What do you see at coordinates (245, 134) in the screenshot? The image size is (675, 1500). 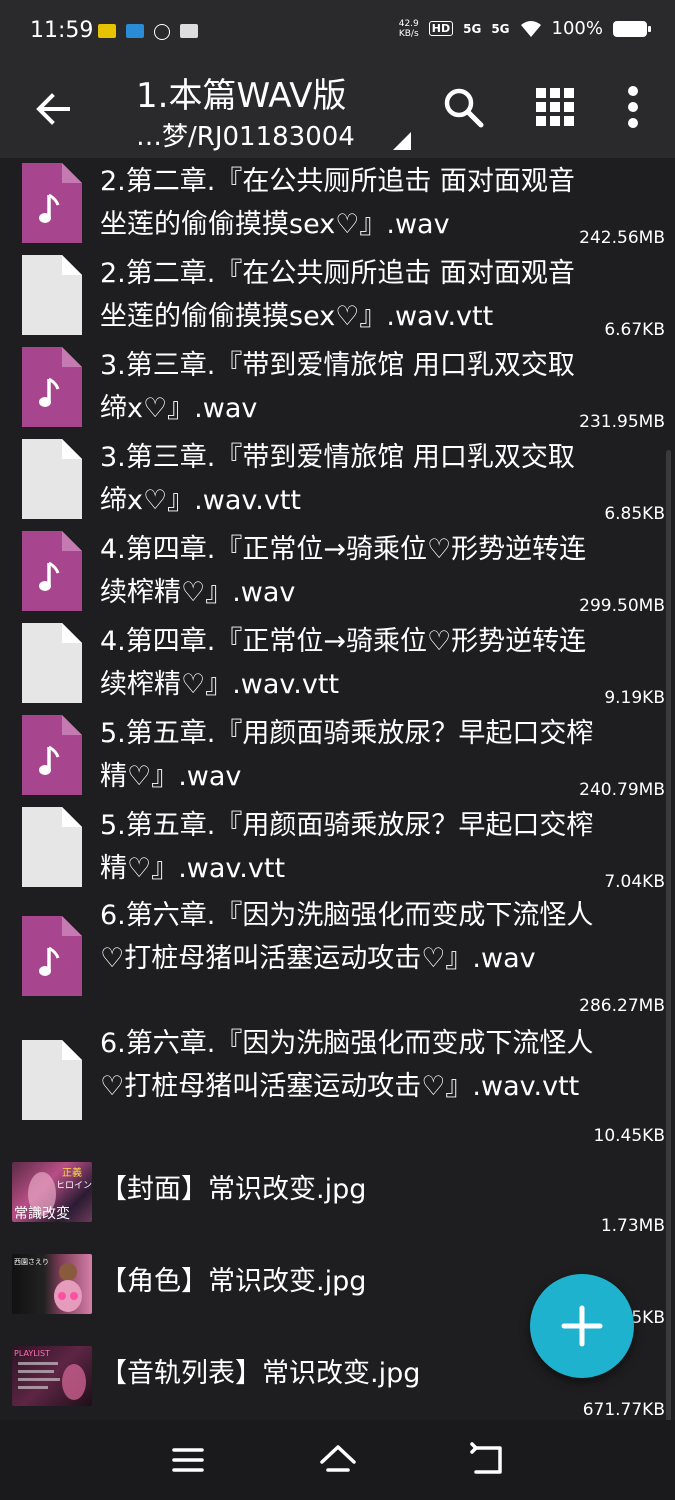 I see `path-breadcrumb: …梦/RJ01183004` at bounding box center [245, 134].